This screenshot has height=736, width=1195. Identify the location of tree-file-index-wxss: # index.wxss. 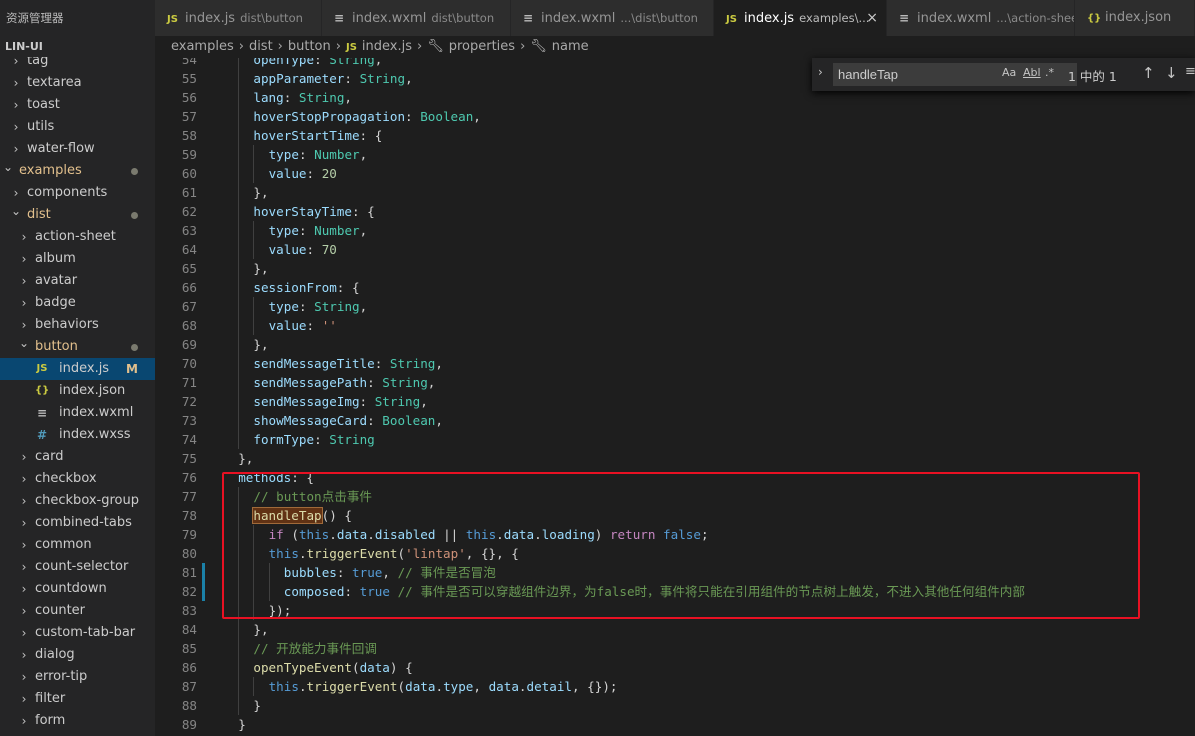
(77, 435).